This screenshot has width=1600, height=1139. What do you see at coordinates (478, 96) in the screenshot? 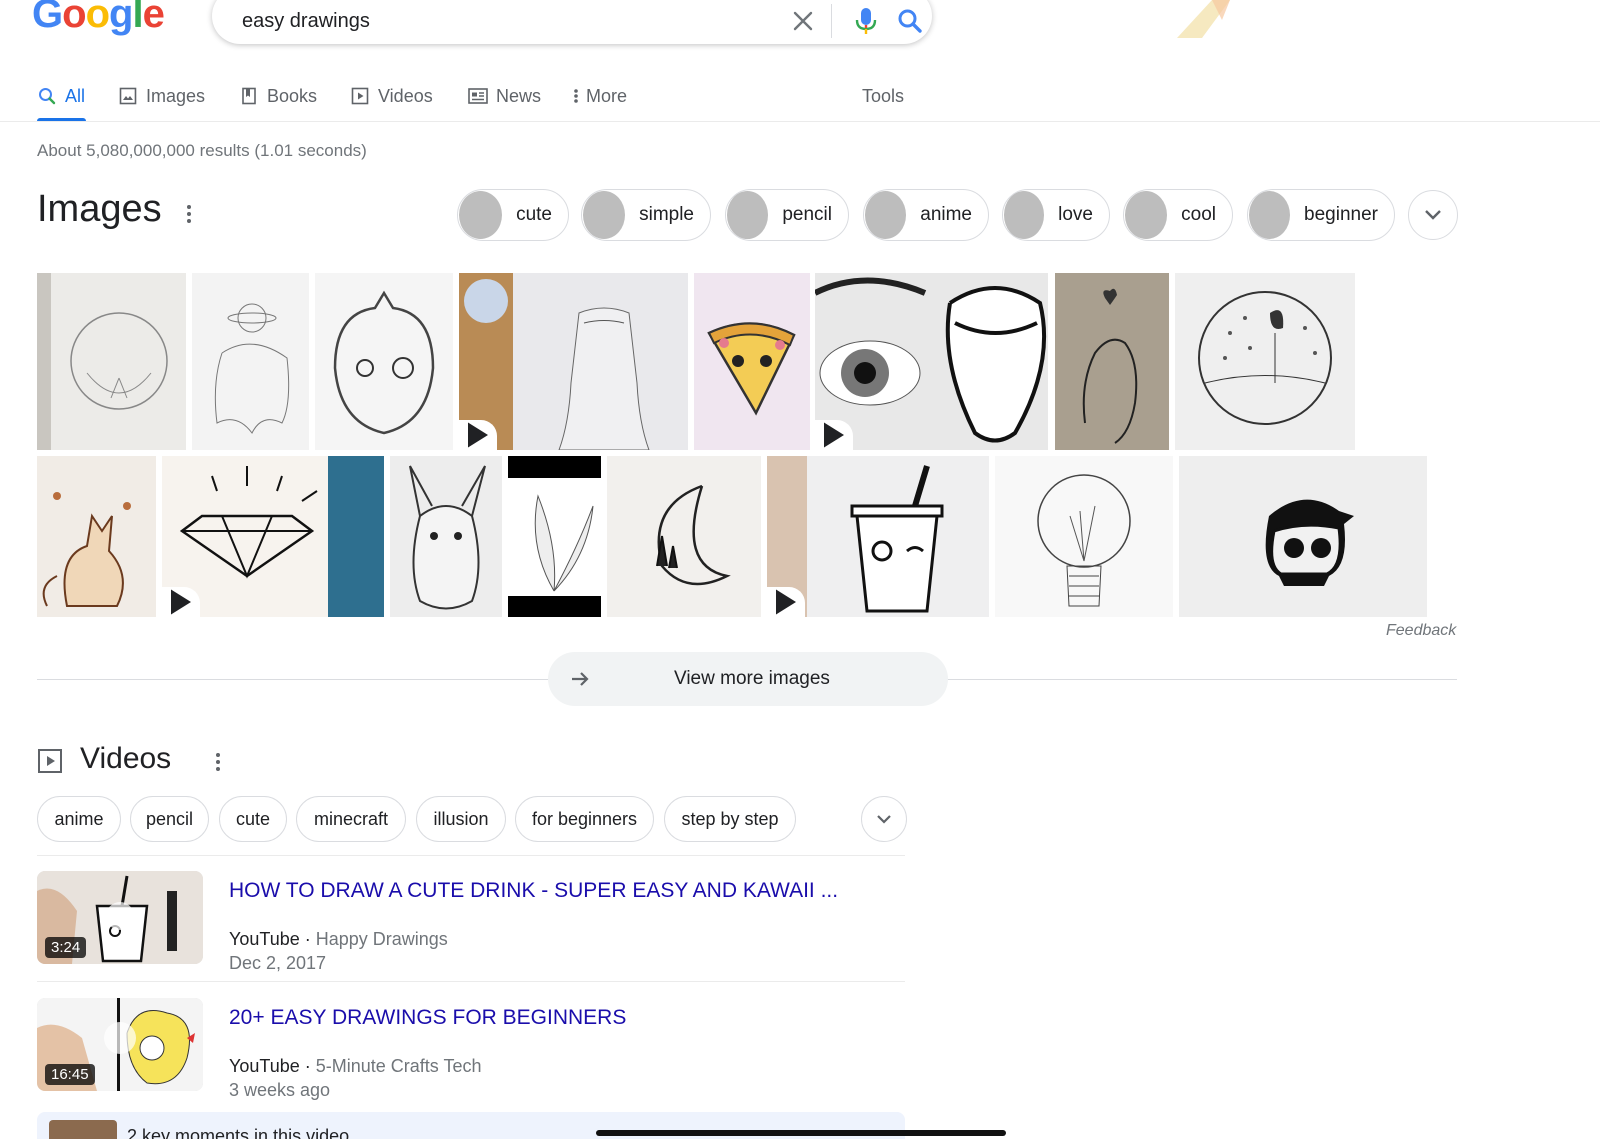
I see `news-icon` at bounding box center [478, 96].